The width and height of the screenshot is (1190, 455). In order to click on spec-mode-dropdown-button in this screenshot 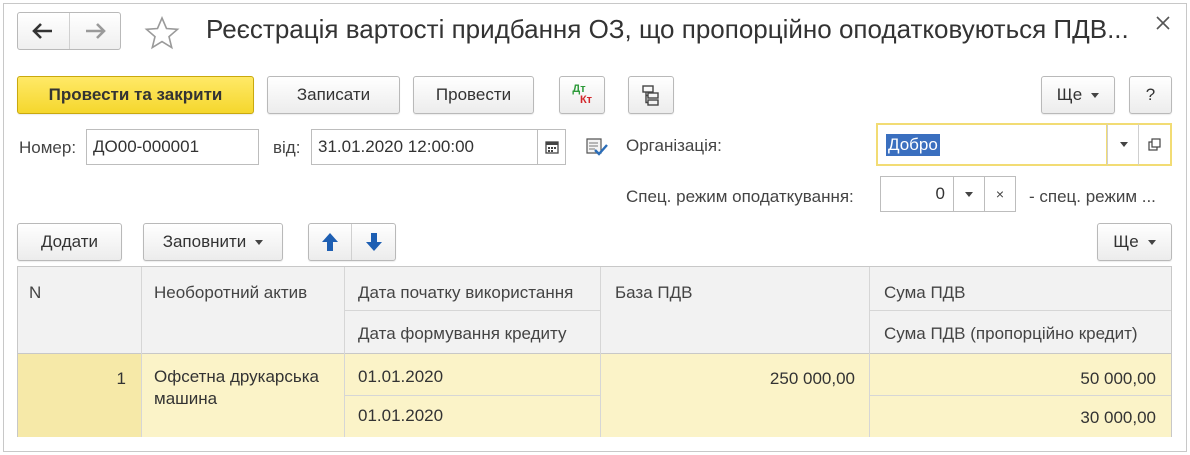, I will do `click(969, 194)`.